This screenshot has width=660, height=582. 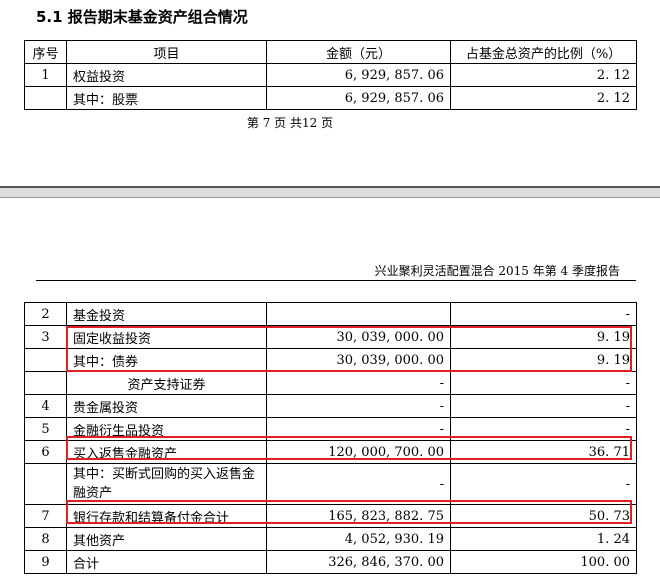 What do you see at coordinates (45, 406) in the screenshot?
I see `row-no: 4` at bounding box center [45, 406].